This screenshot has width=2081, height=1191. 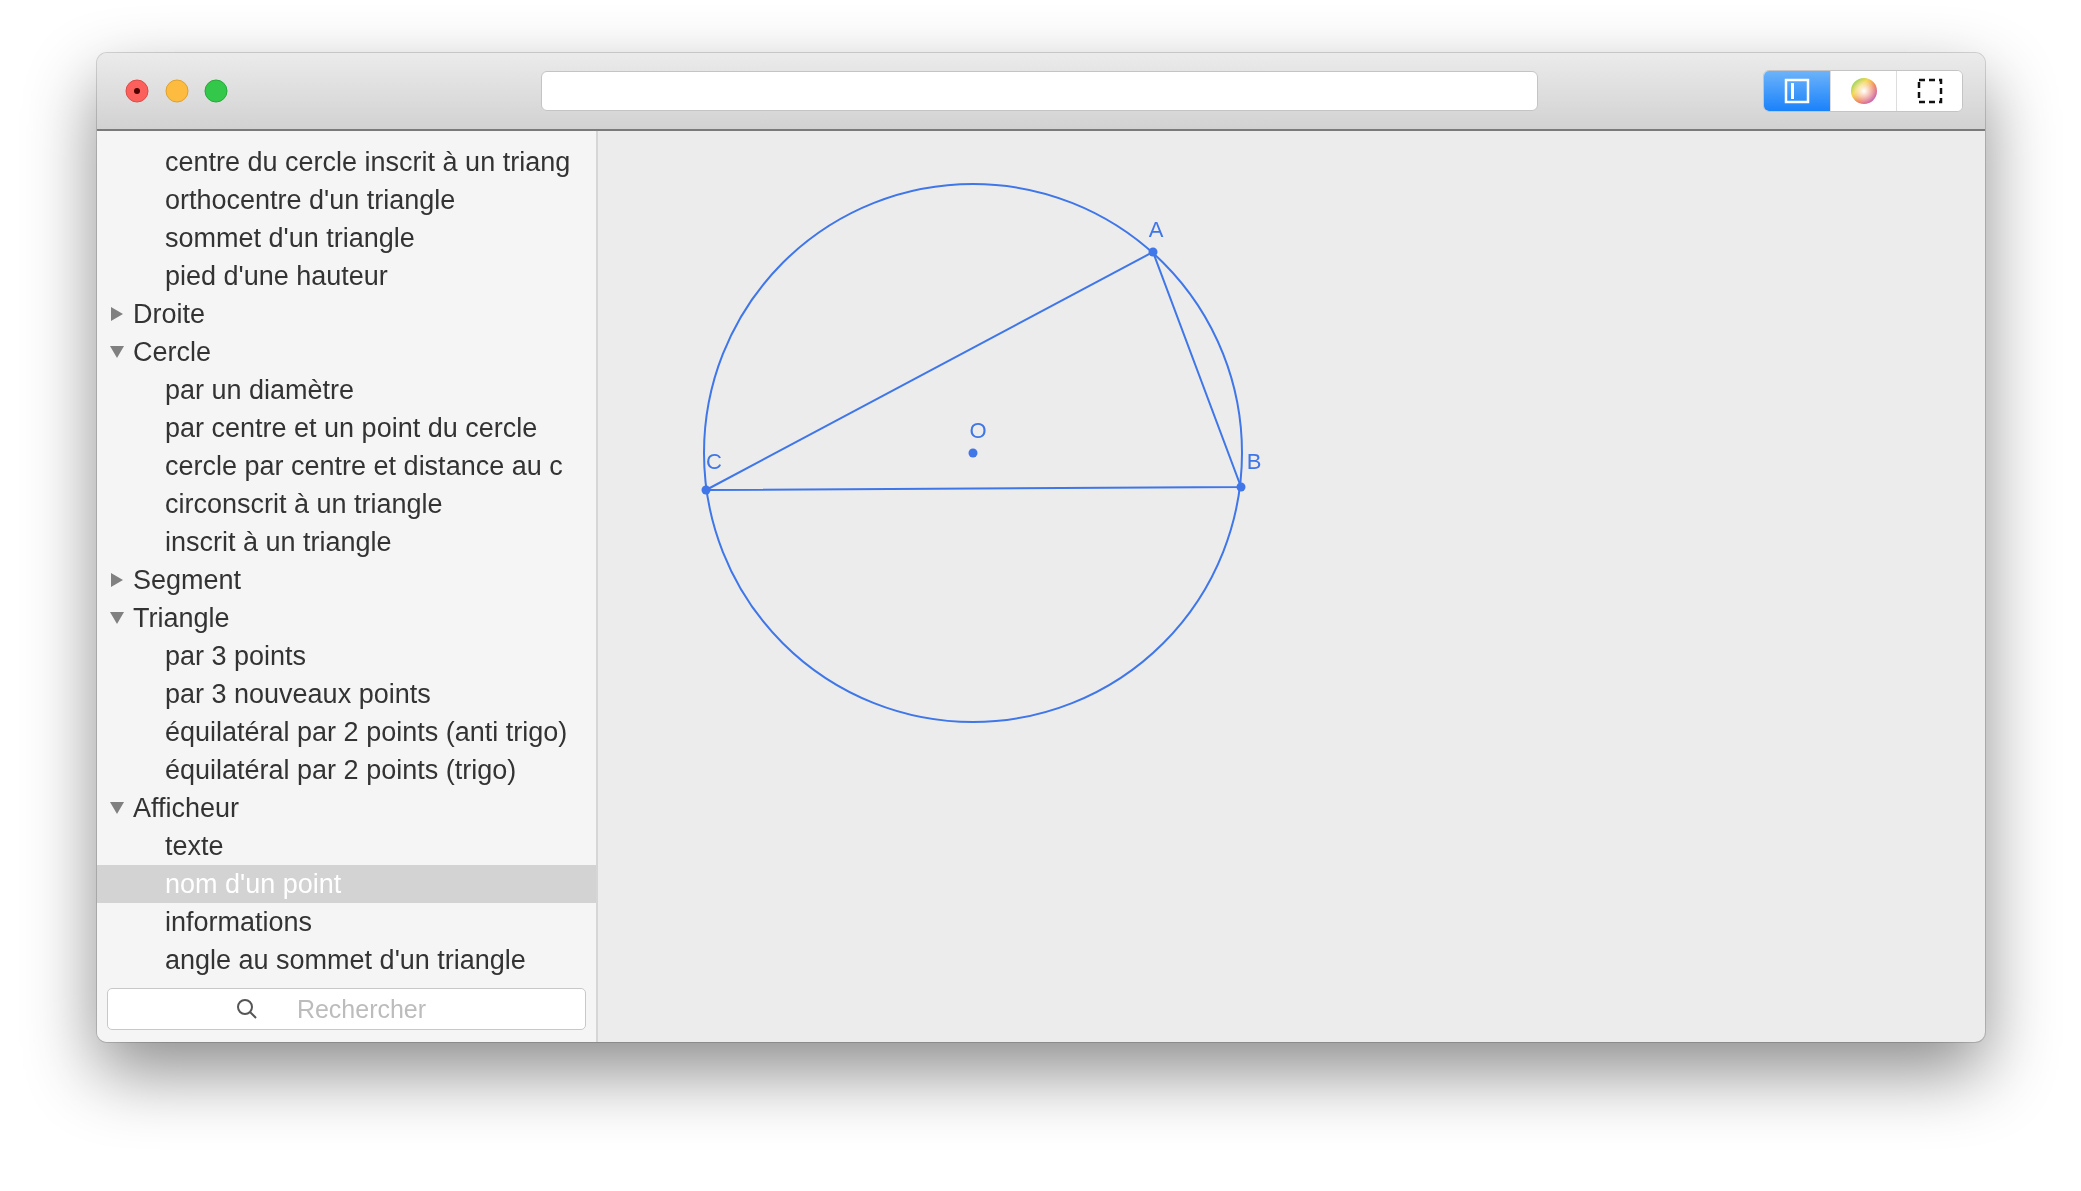 What do you see at coordinates (187, 580) in the screenshot?
I see `category-label: Segment` at bounding box center [187, 580].